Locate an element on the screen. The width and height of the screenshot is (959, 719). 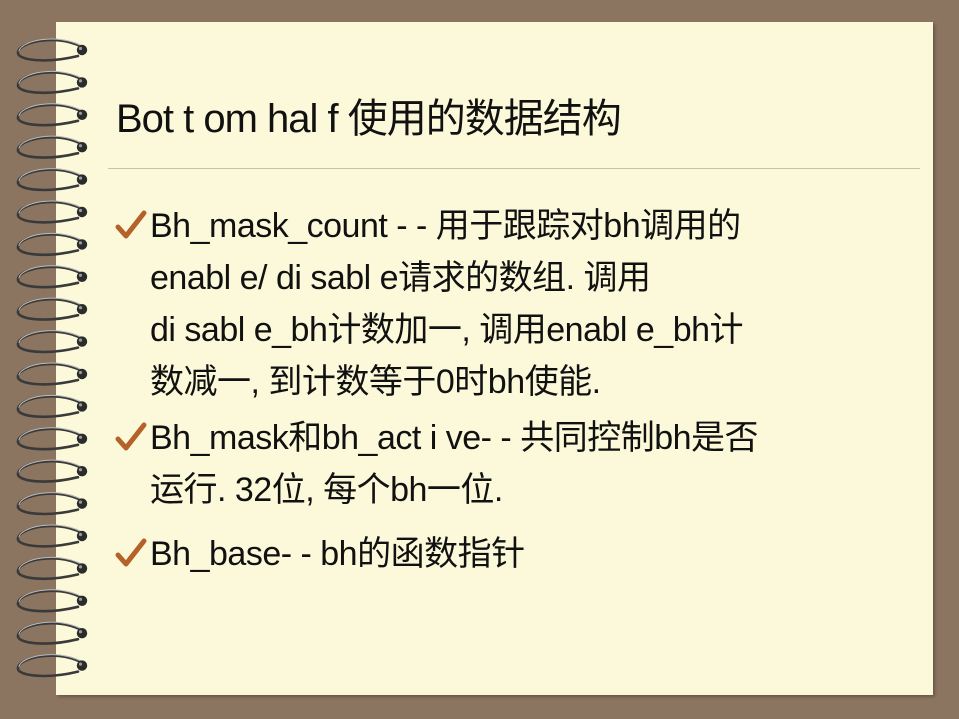
spiral-binding-icon is located at coordinates (52, 358).